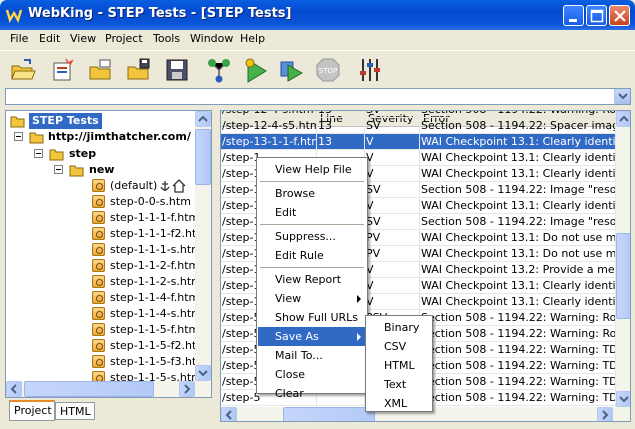 The image size is (635, 429). What do you see at coordinates (269, 142) in the screenshot?
I see `cell-file: /step-13-1-1-f.htm` at bounding box center [269, 142].